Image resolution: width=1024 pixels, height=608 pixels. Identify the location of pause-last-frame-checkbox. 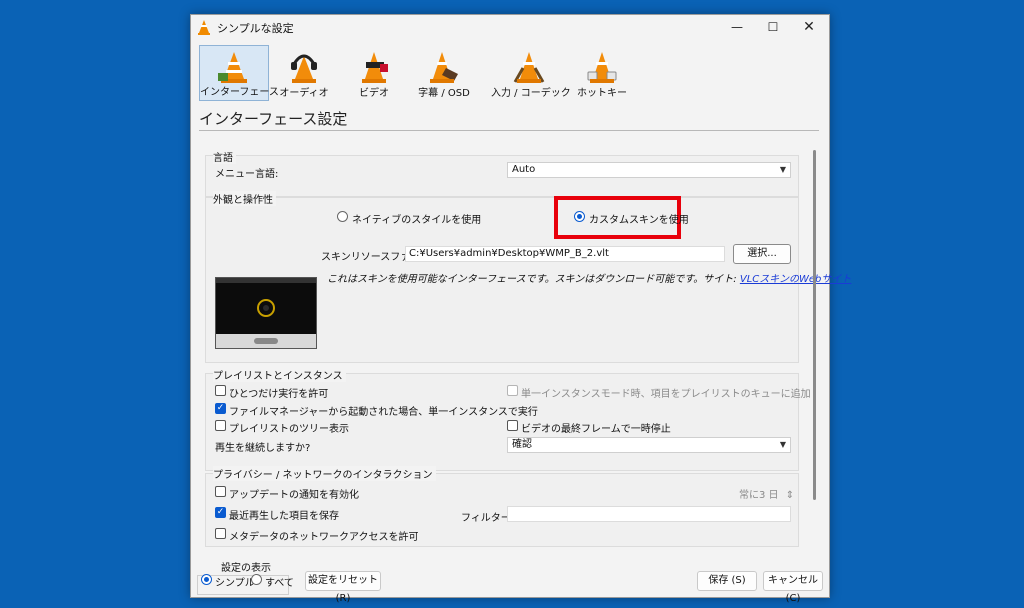
(512, 425).